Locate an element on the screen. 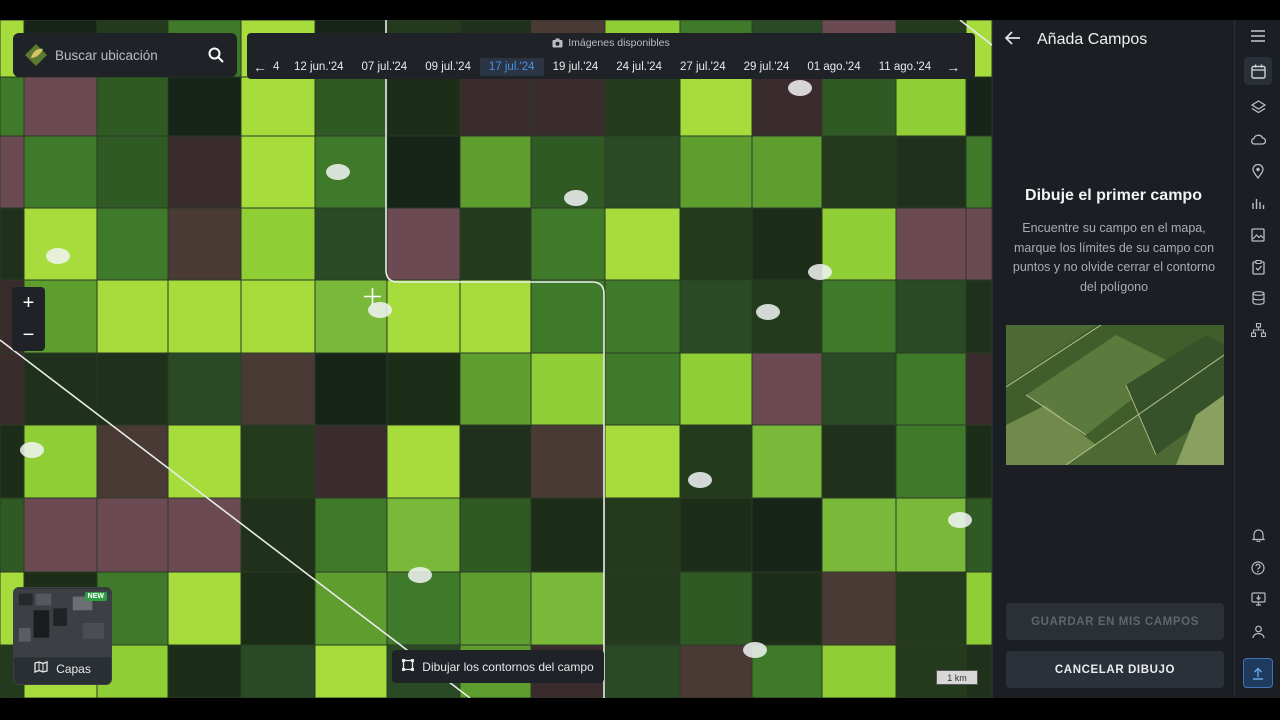 The image size is (1280, 720). draw-field-label: Dibujar los contornos del campo is located at coordinates (508, 666).